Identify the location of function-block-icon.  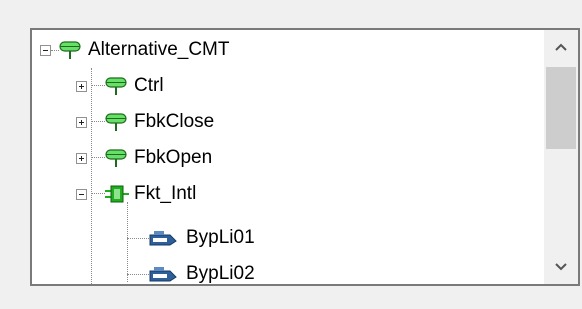
(117, 194).